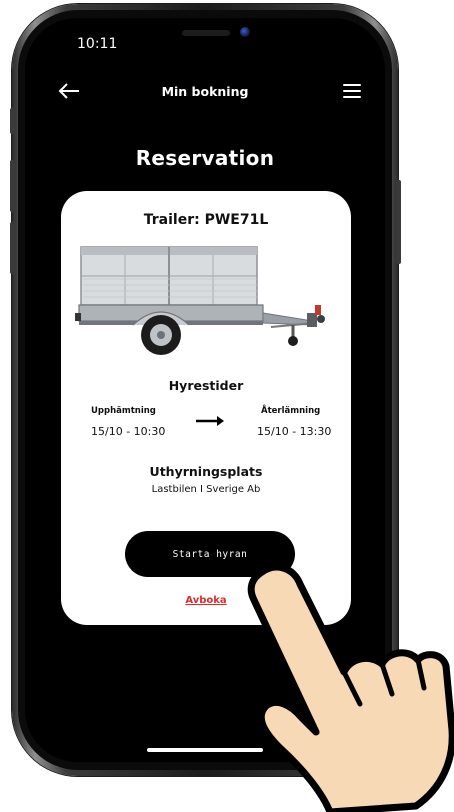  Describe the element at coordinates (200, 300) in the screenshot. I see `trailer-image` at that location.